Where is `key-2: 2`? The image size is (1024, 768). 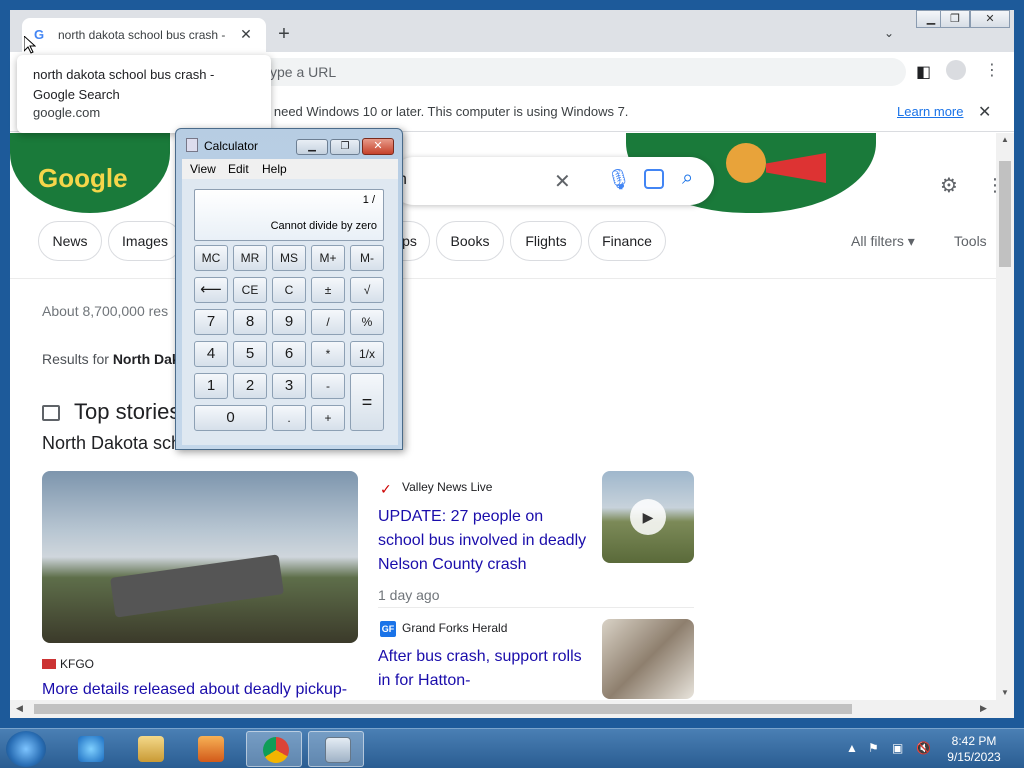 key-2: 2 is located at coordinates (250, 386).